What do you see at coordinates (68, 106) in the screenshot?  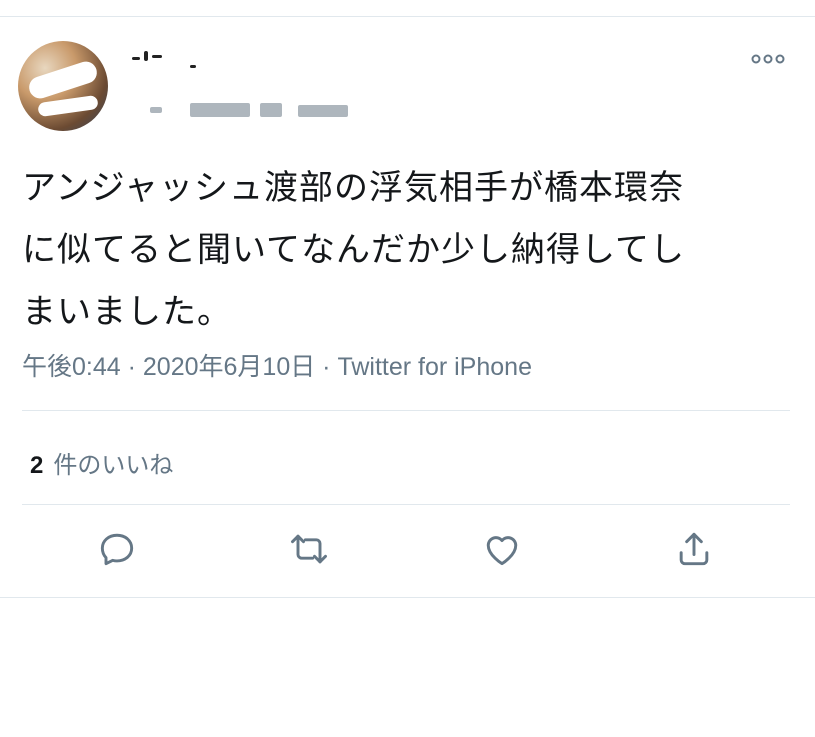 I see `avatar-redaction` at bounding box center [68, 106].